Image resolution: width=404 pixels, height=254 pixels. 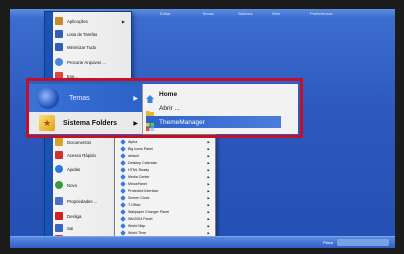 I want to click on theme-item-label: Alpha, so click(x=133, y=142).